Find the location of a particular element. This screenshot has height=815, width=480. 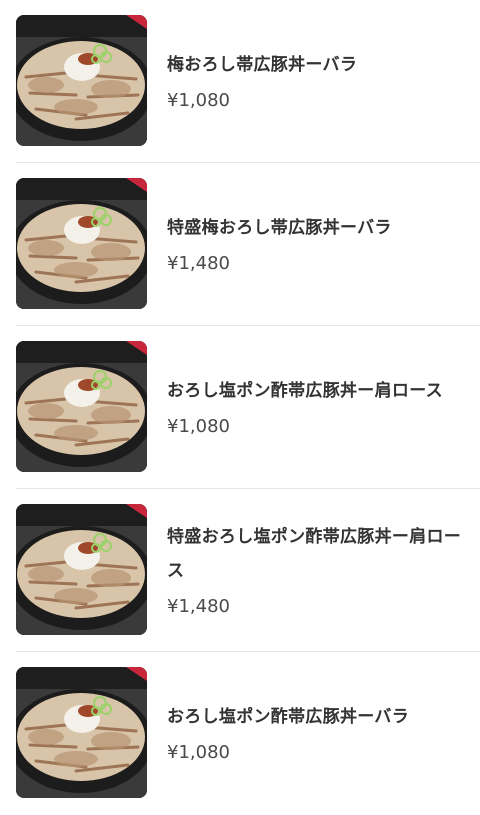

menu-item-info: 梅おろし帯広豚丼ーバラ ¥1,080 is located at coordinates (315, 81).